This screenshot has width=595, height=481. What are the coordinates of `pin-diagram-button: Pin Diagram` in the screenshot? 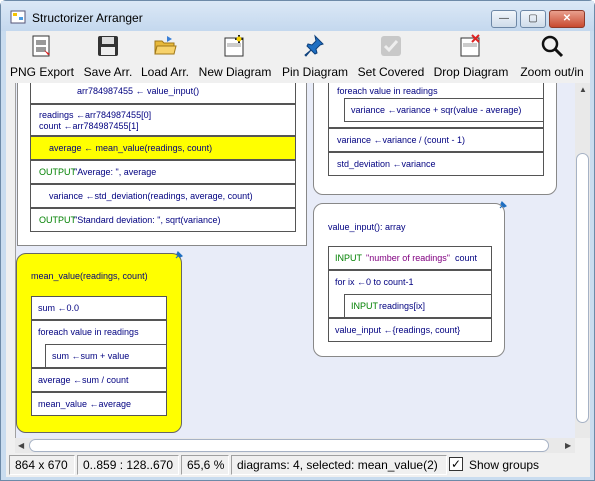 It's located at (315, 57).